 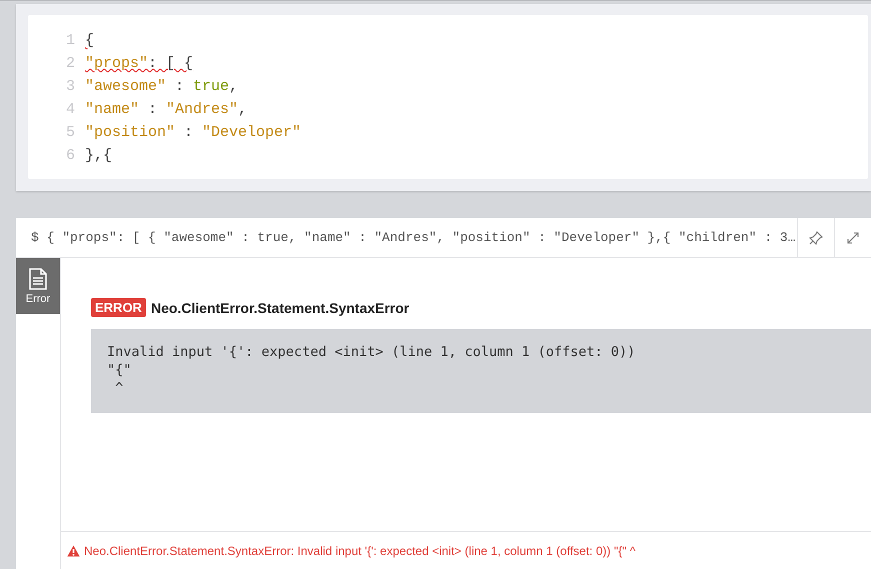 I want to click on code-line: {, so click(x=89, y=40).